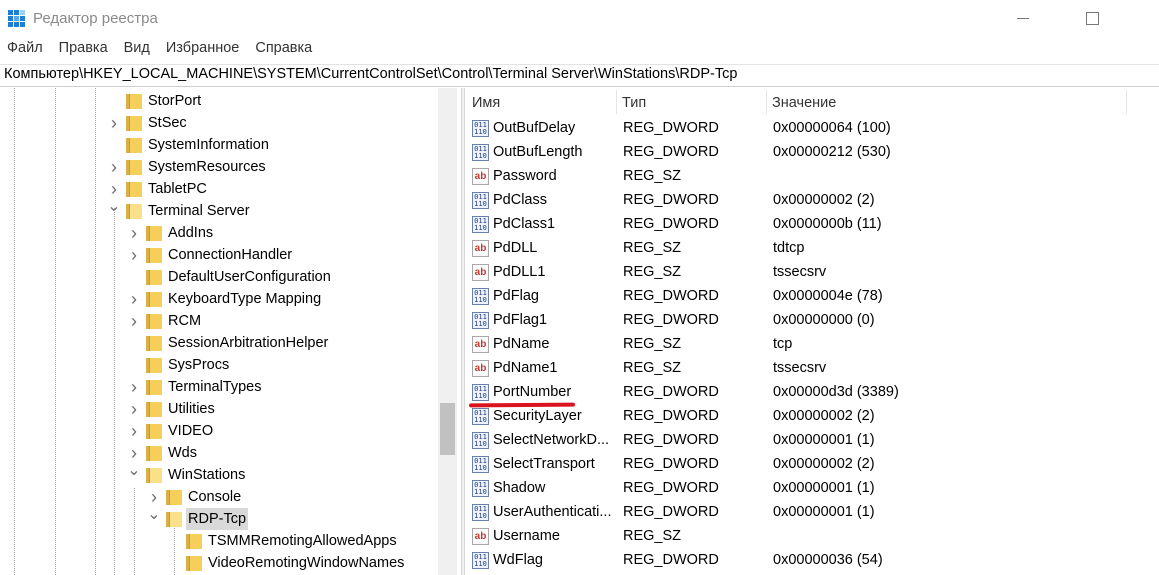 This screenshot has width=1159, height=575. What do you see at coordinates (208, 145) in the screenshot?
I see `tree-item-label: SystemInformation` at bounding box center [208, 145].